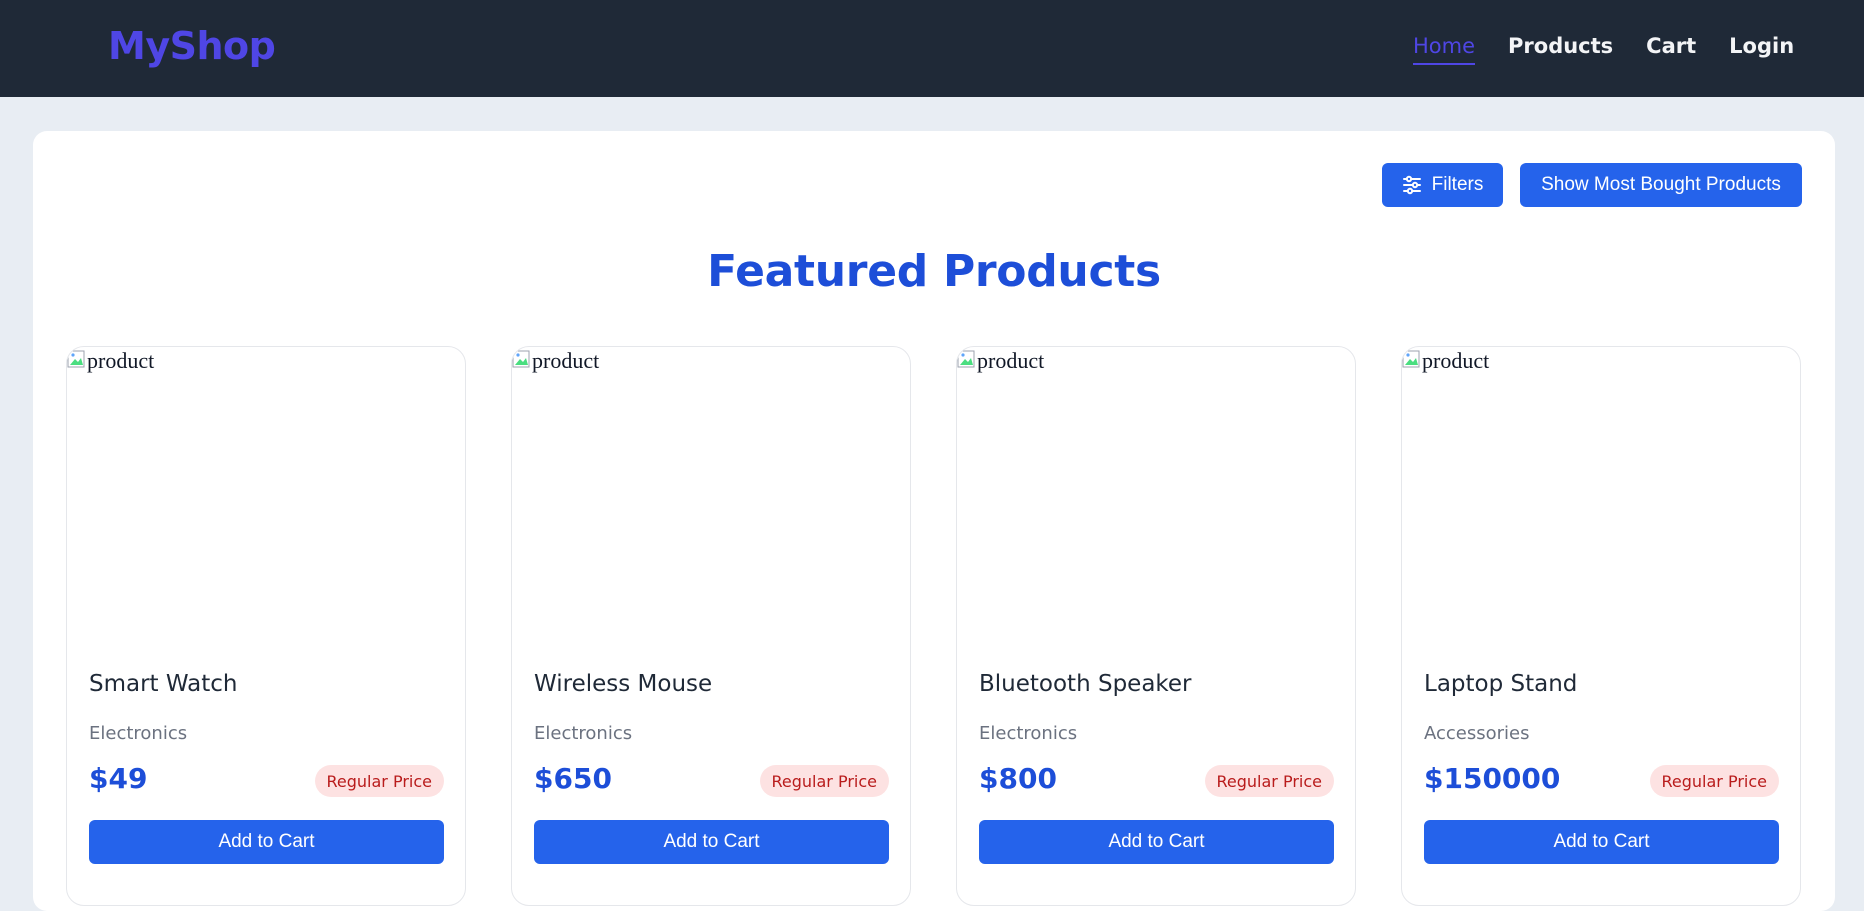 The image size is (1864, 911). Describe the element at coordinates (1671, 48) in the screenshot. I see `nav-link-cart: Cart` at that location.